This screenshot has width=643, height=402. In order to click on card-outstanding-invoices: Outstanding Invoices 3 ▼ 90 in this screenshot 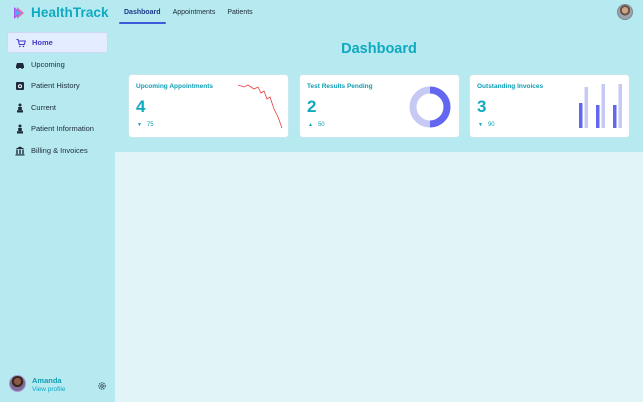, I will do `click(549, 106)`.